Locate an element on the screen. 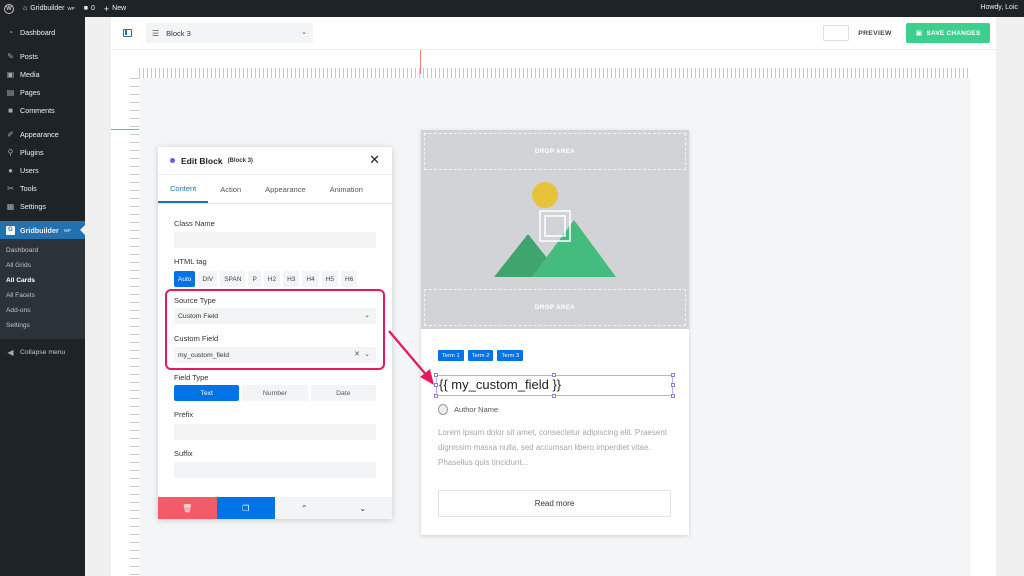 The width and height of the screenshot is (1024, 576). html-tag-h2: H2 is located at coordinates (272, 279).